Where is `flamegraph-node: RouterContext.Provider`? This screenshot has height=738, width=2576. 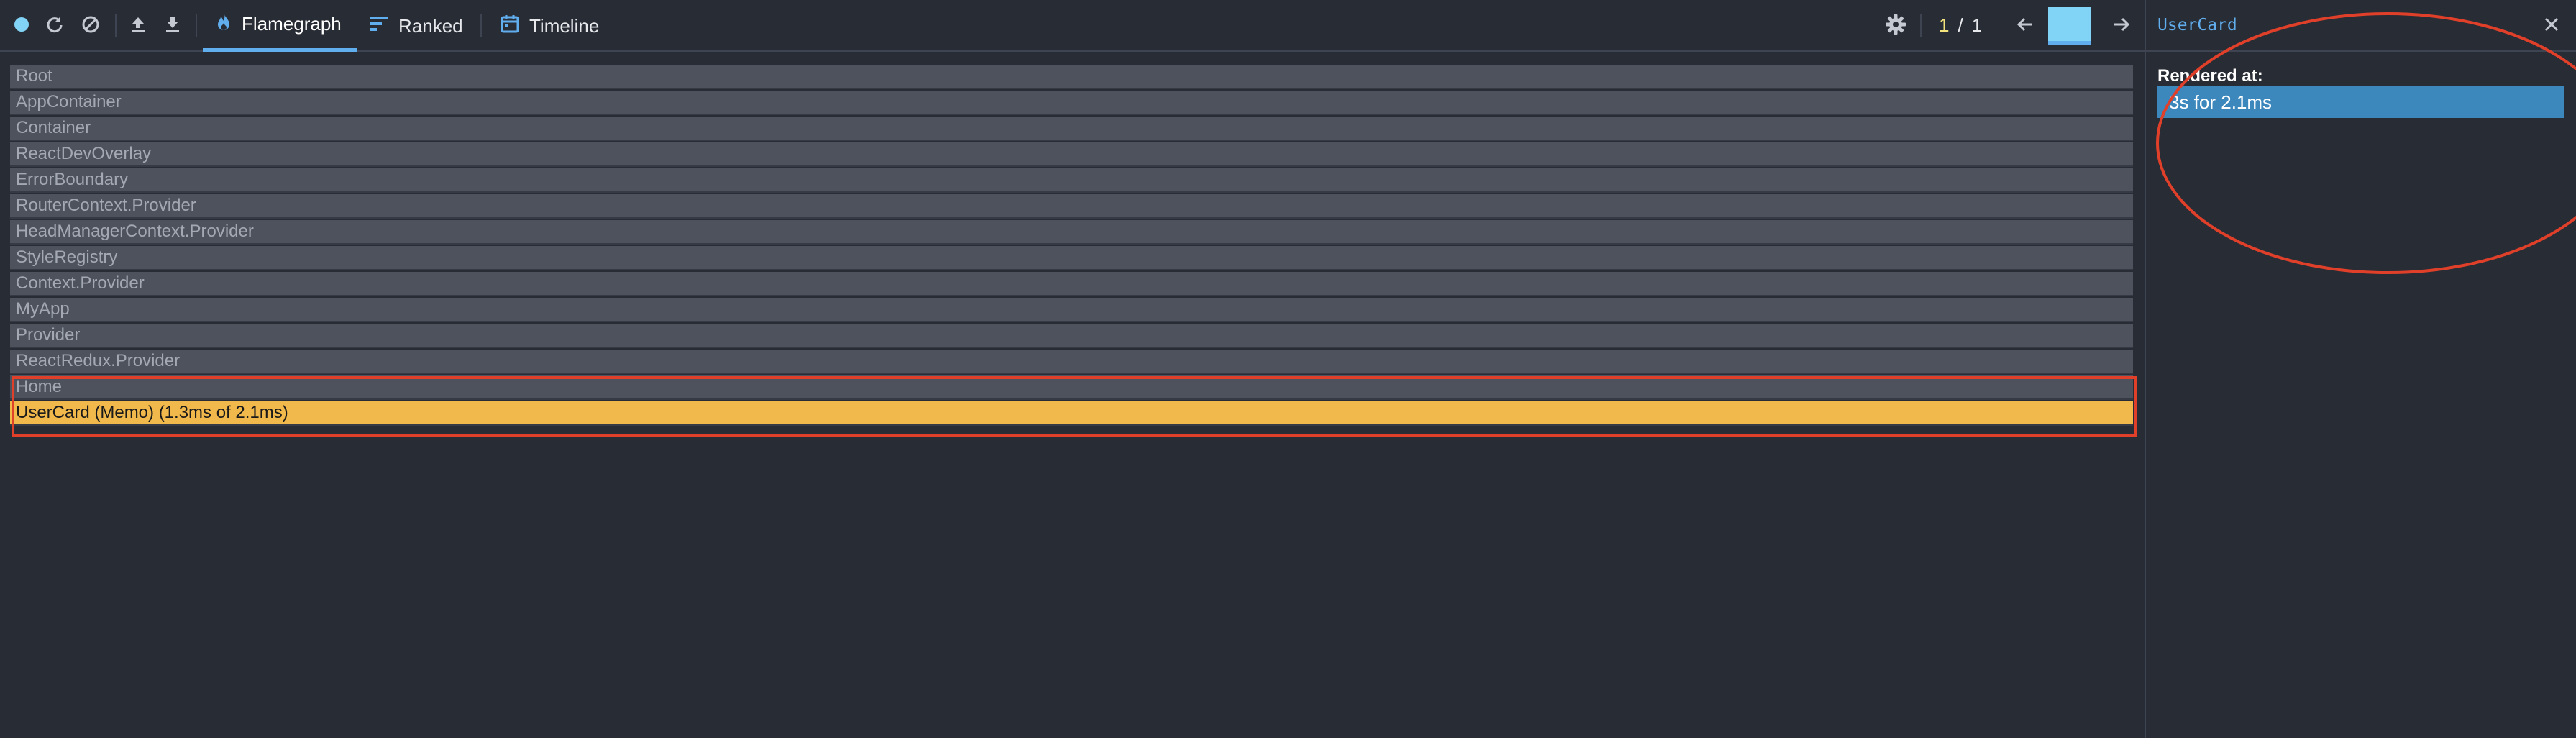
flamegraph-node: RouterContext.Provider is located at coordinates (1071, 206).